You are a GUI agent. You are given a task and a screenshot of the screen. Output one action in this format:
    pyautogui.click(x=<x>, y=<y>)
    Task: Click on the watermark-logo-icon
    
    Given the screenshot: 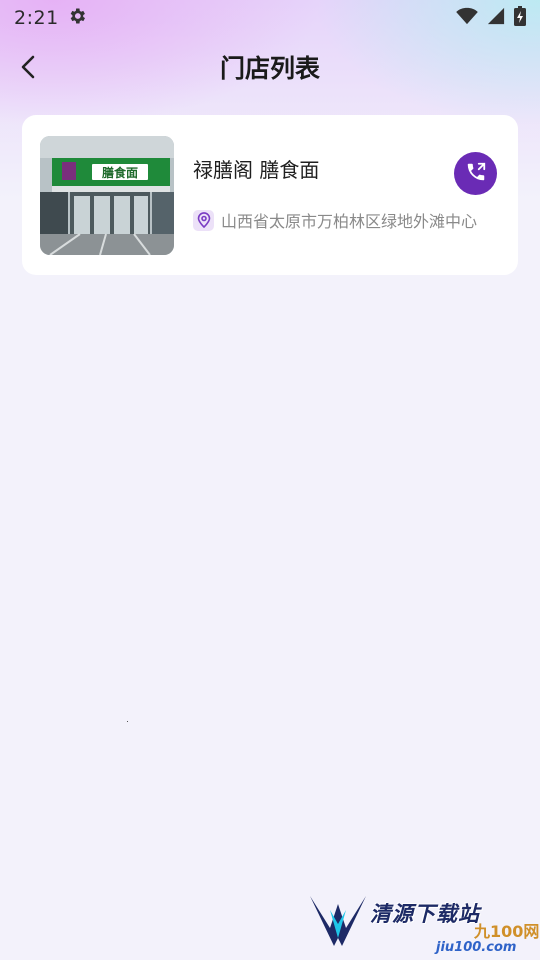 What is the action you would take?
    pyautogui.click(x=338, y=921)
    